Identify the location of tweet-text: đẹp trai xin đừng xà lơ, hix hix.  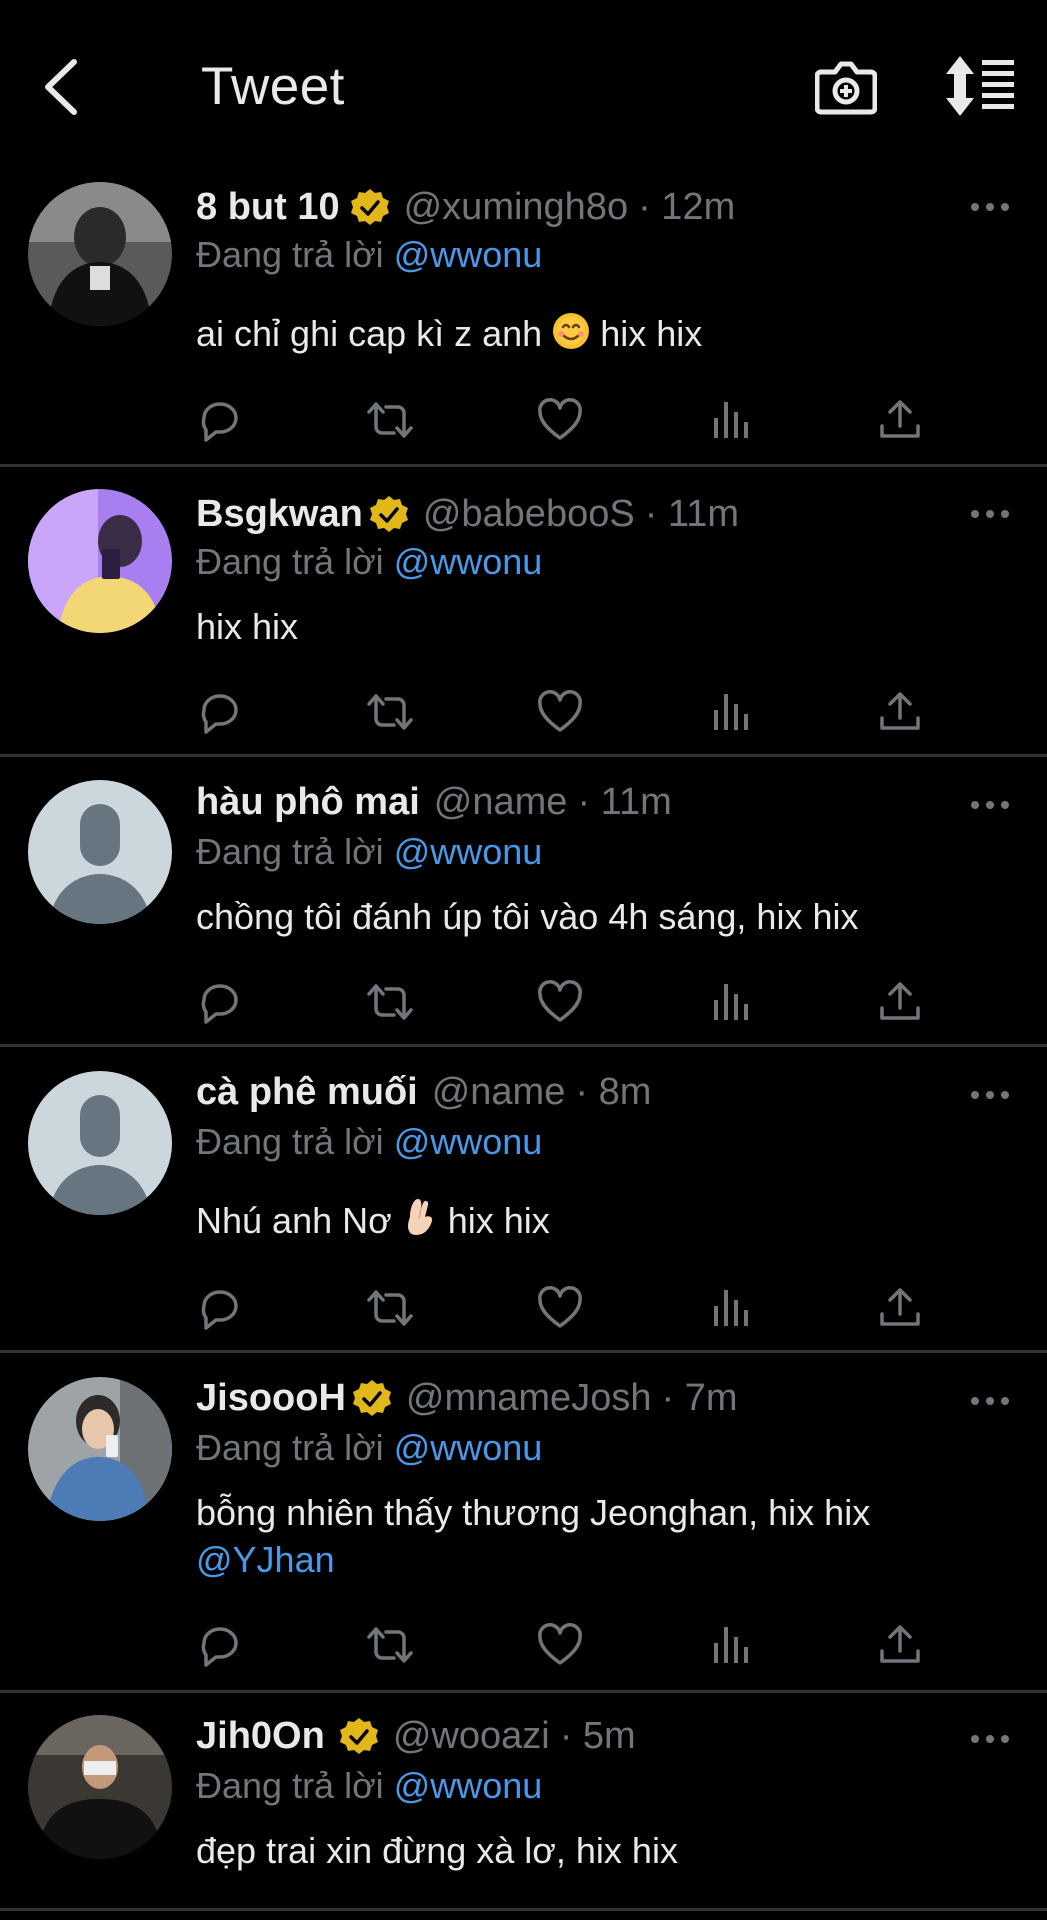
(437, 1850).